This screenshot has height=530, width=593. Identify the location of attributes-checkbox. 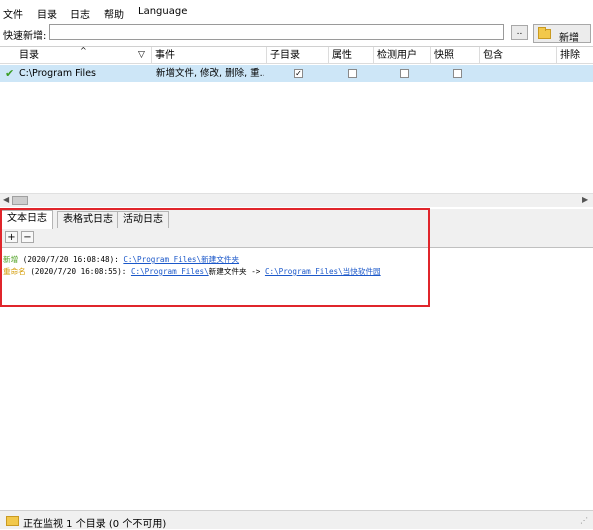
(352, 73).